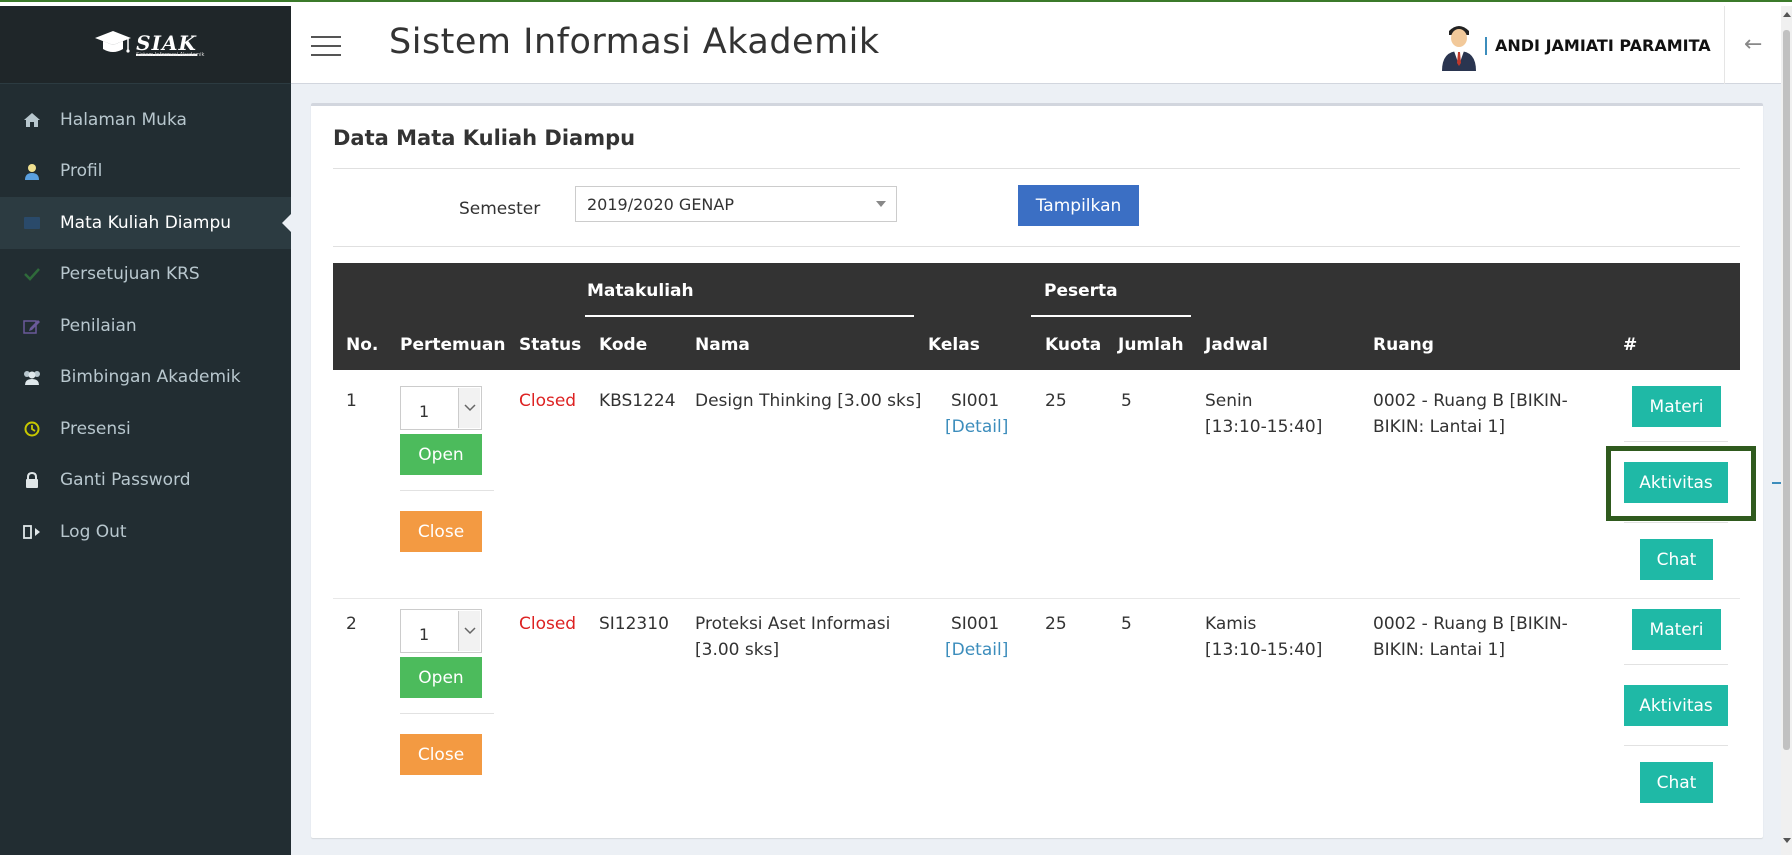  I want to click on cell-no: 2, so click(351, 624).